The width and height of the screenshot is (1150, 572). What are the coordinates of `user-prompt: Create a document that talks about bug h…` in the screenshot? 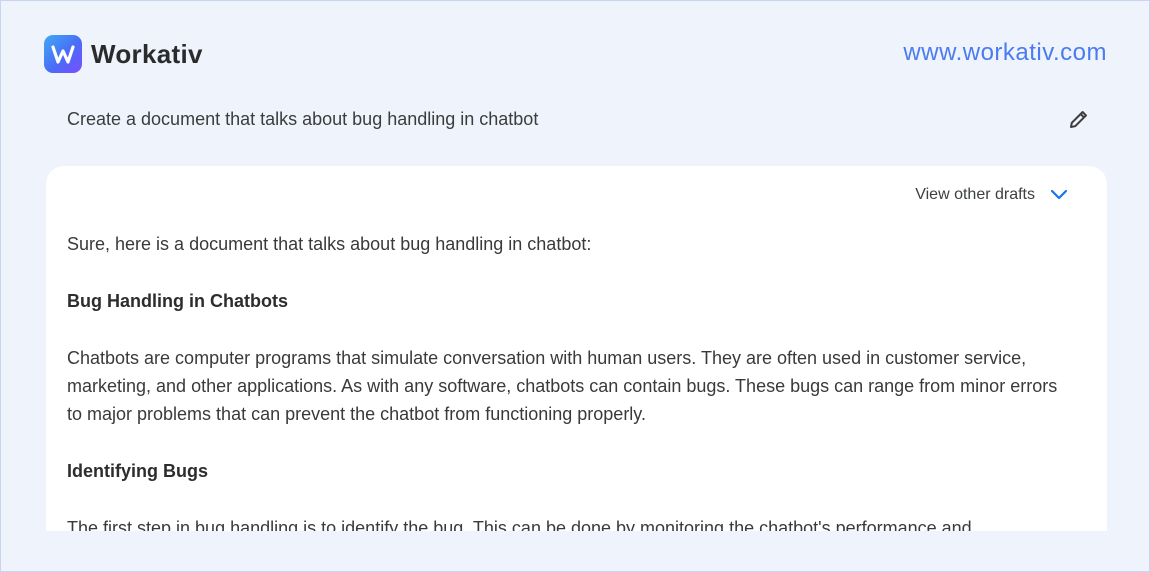 It's located at (303, 119).